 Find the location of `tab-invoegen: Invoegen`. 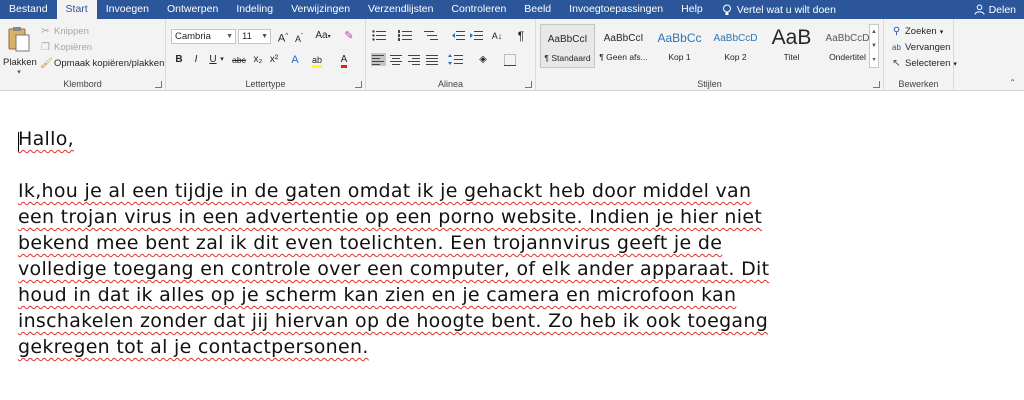

tab-invoegen: Invoegen is located at coordinates (127, 9).